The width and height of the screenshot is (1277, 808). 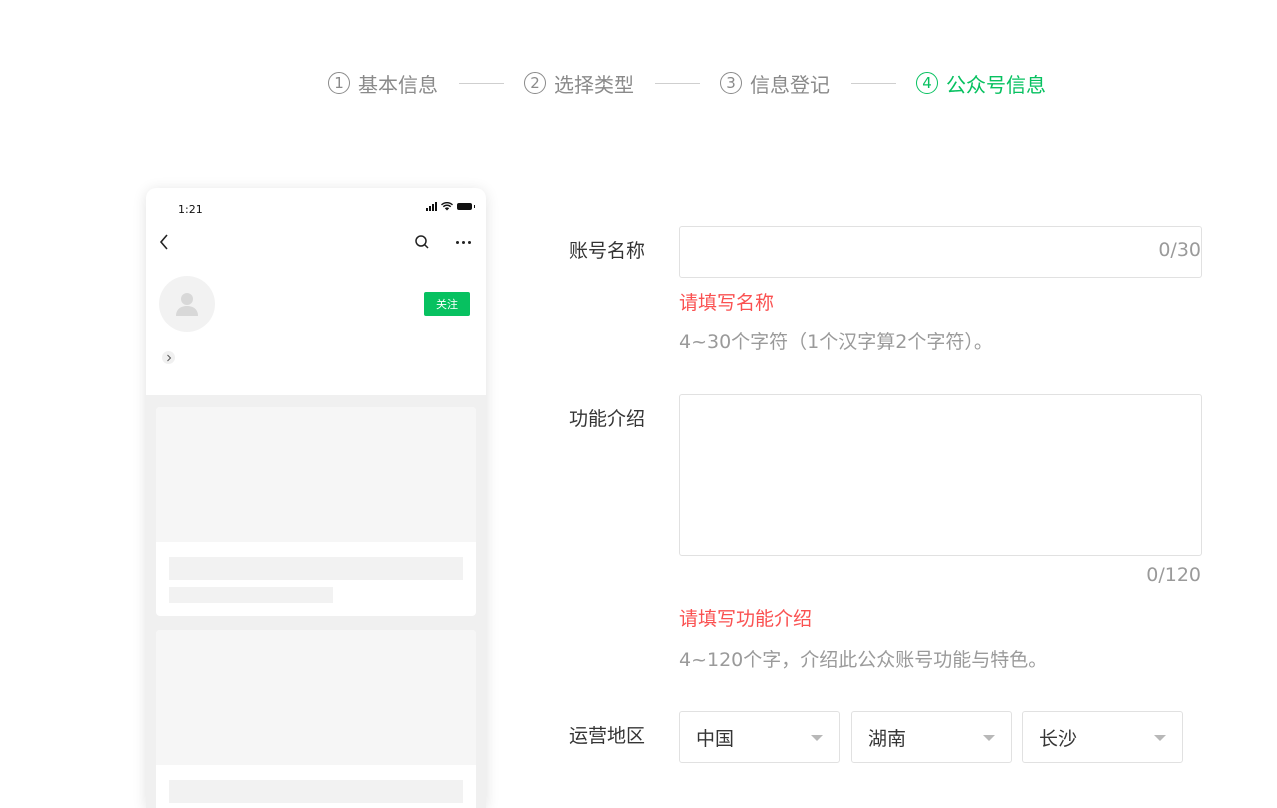 I want to click on region-label: 运营地区, so click(x=607, y=736).